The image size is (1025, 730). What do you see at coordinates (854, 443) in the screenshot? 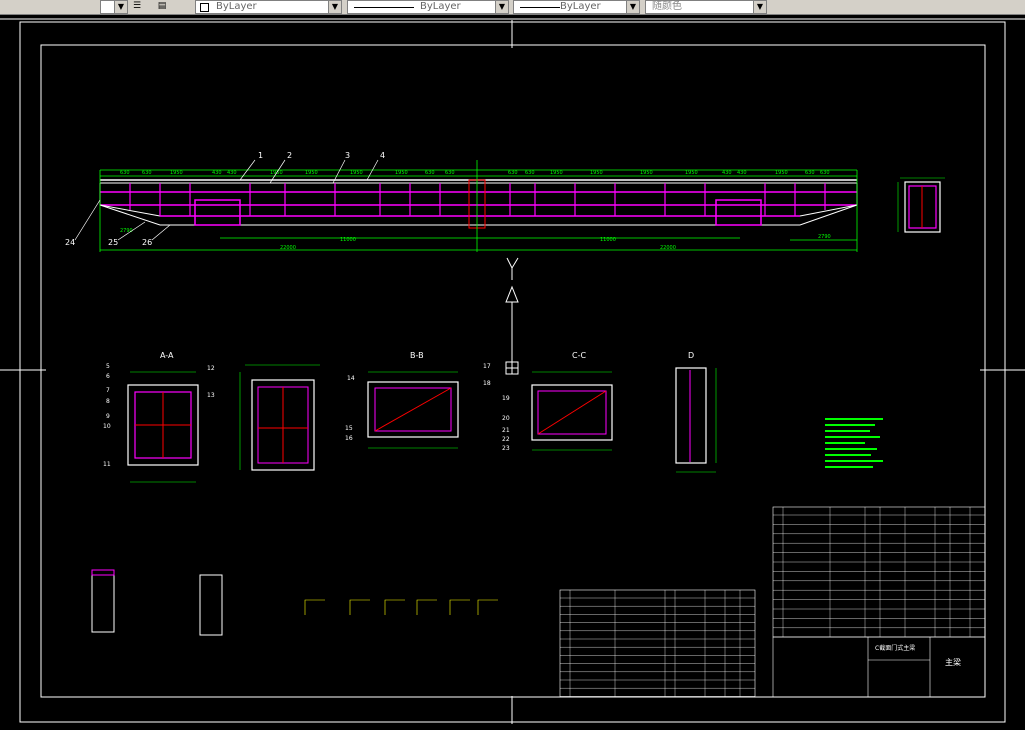
I see `technical-notes` at bounding box center [854, 443].